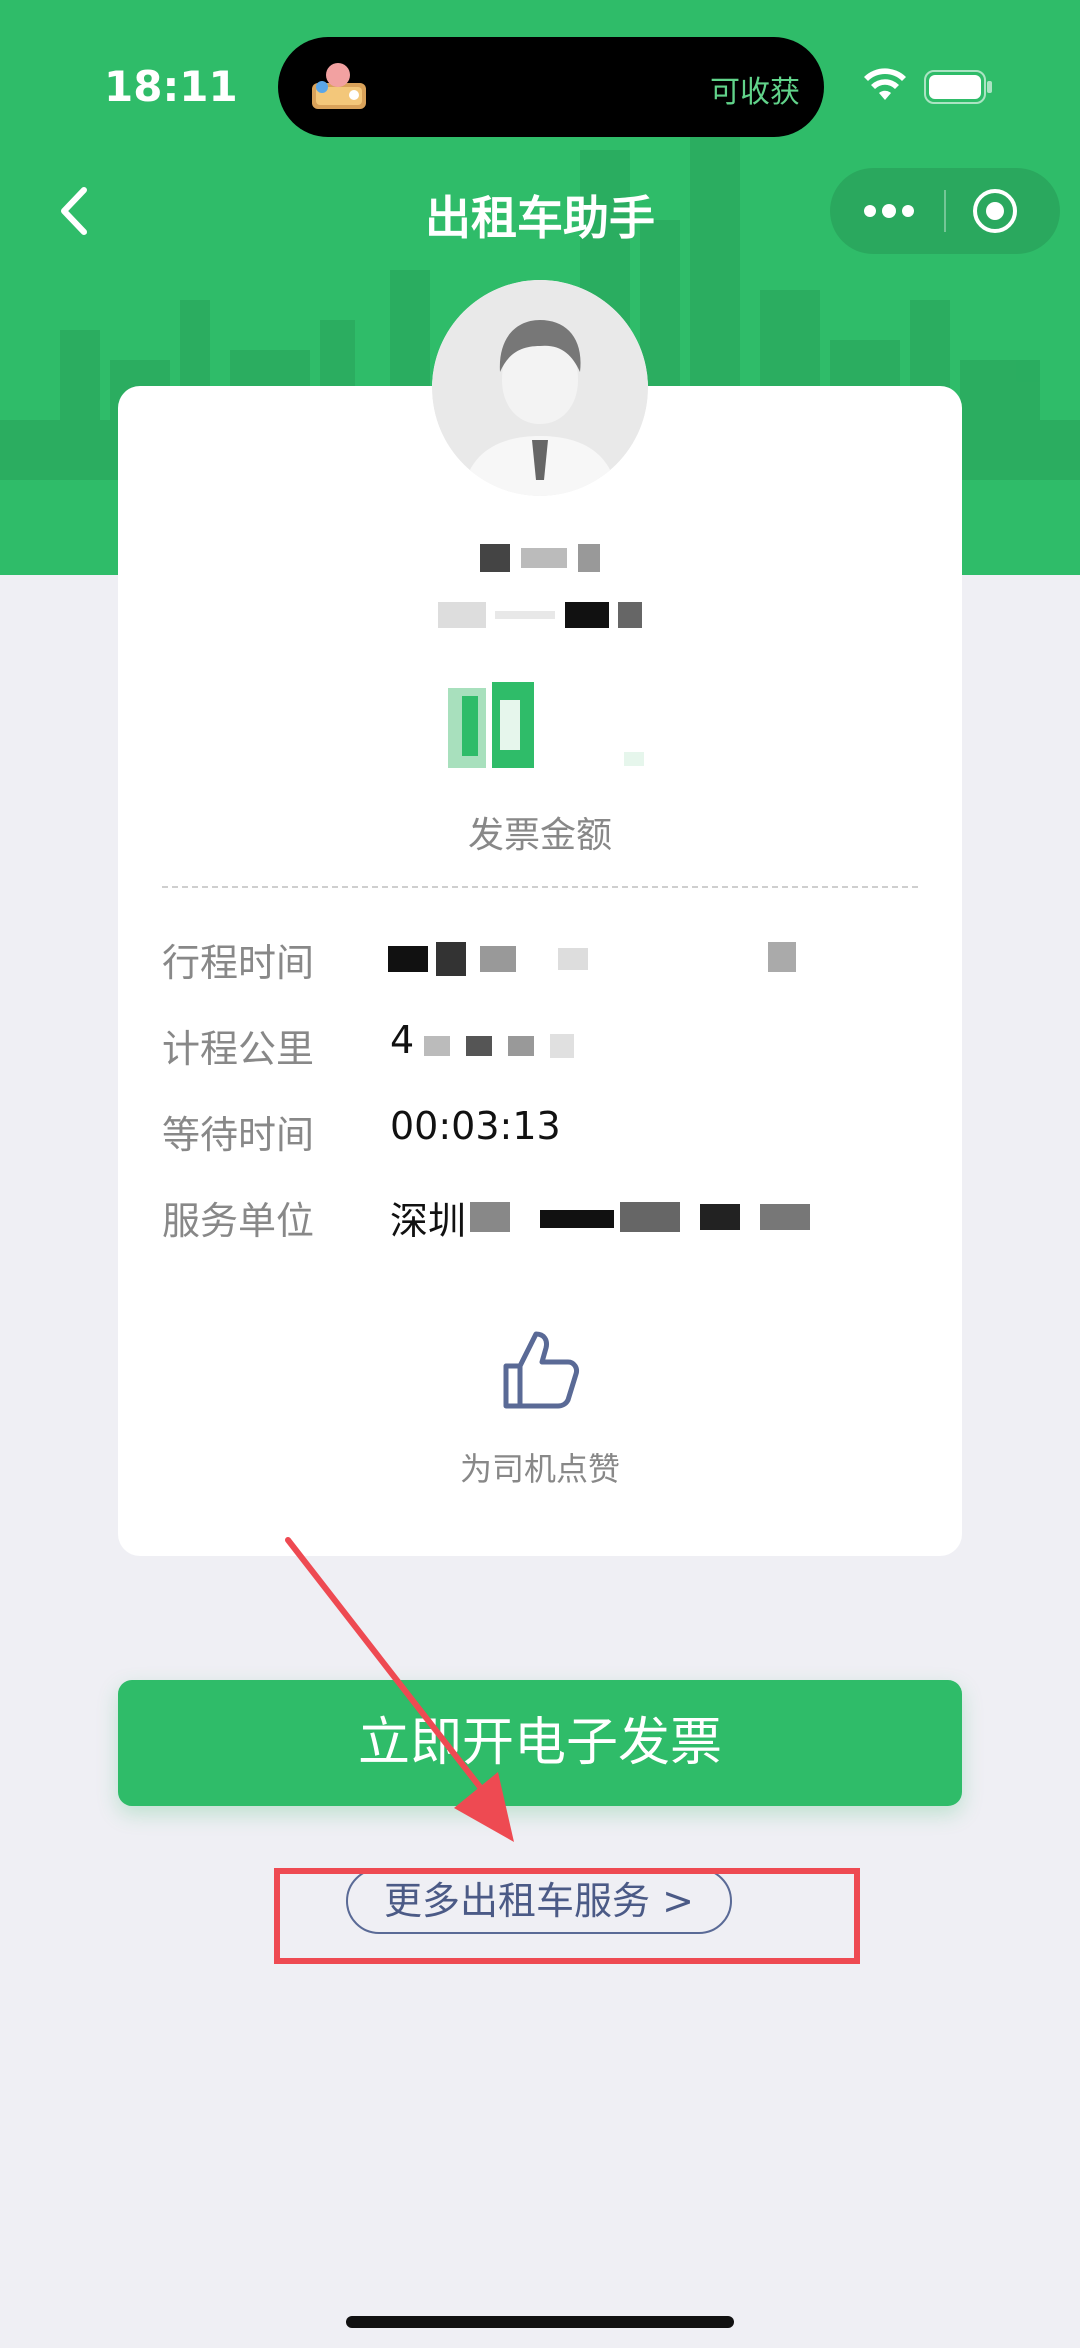  I want to click on info-row-trip-time: 行程时间, so click(542, 962).